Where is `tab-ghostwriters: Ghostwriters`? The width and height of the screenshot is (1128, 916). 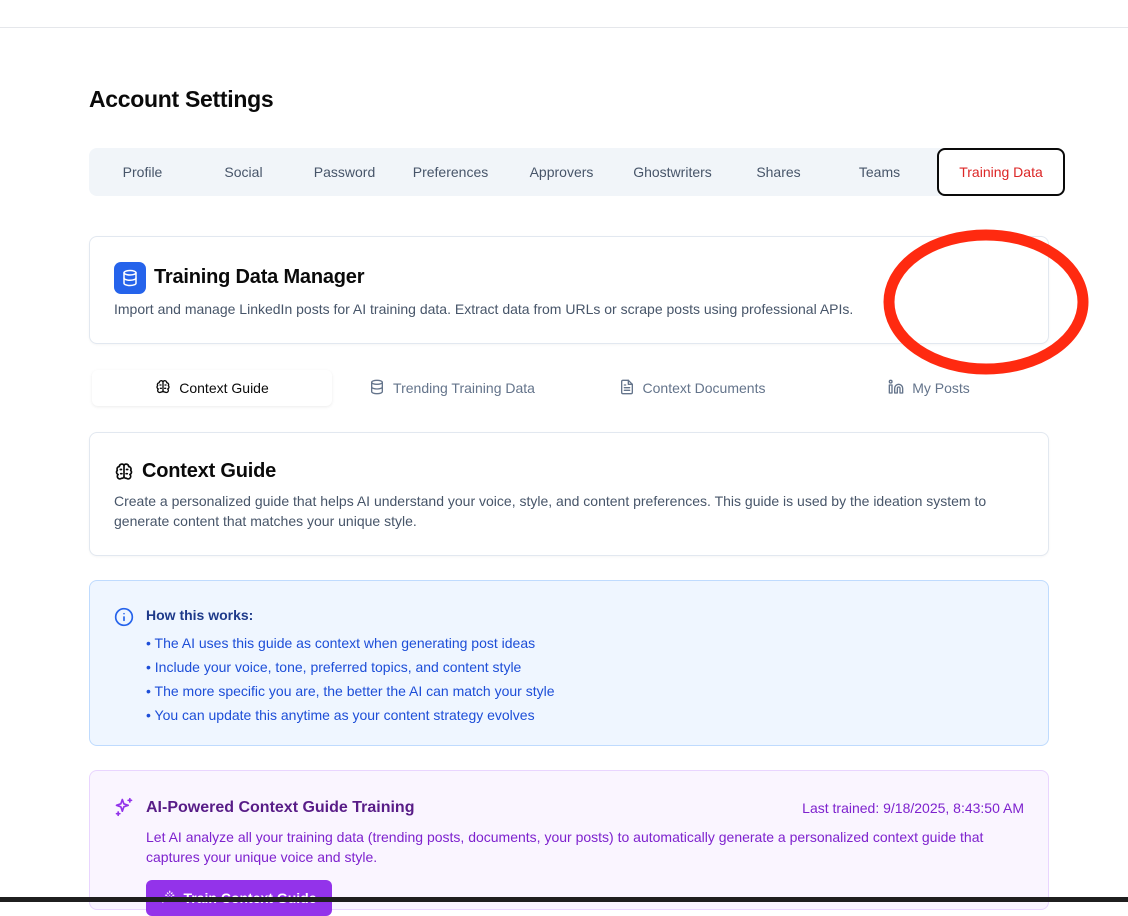 tab-ghostwriters: Ghostwriters is located at coordinates (672, 172).